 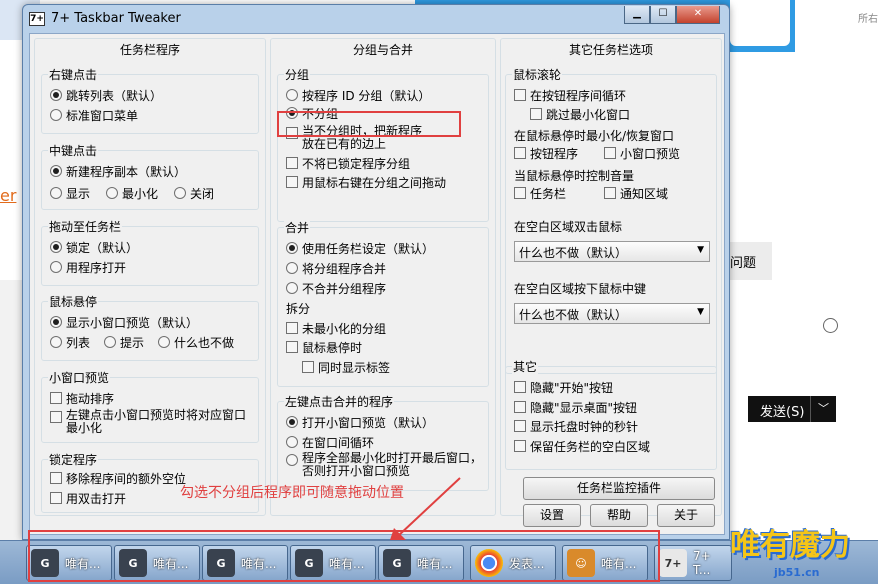 What do you see at coordinates (336, 268) in the screenshot?
I see `radio-combine: 将分组程序合并` at bounding box center [336, 268].